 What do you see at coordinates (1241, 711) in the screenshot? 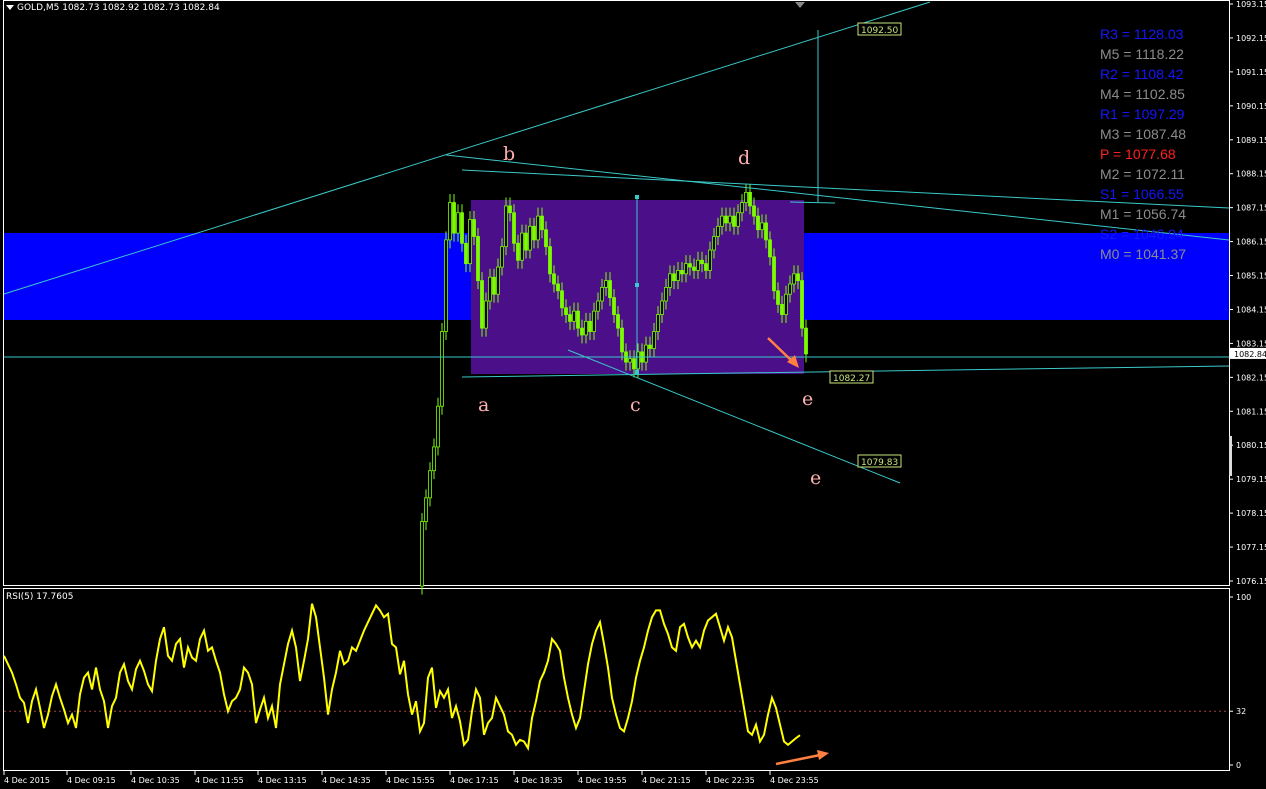
I see `rsi-tick-label: 32` at bounding box center [1241, 711].